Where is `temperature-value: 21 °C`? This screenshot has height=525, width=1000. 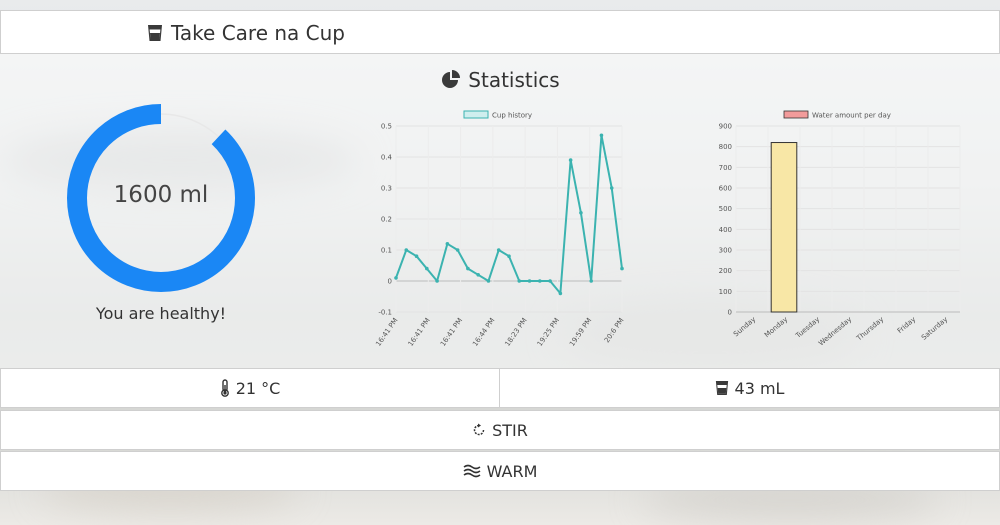 temperature-value: 21 °C is located at coordinates (258, 388).